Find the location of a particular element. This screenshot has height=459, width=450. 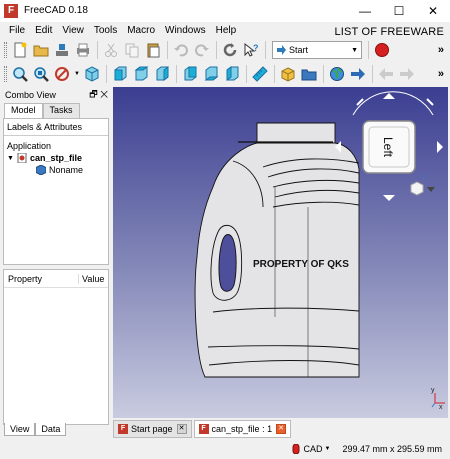

title-bar: F FreeCAD 0.18 — ☐ ✕ is located at coordinates (225, 11).